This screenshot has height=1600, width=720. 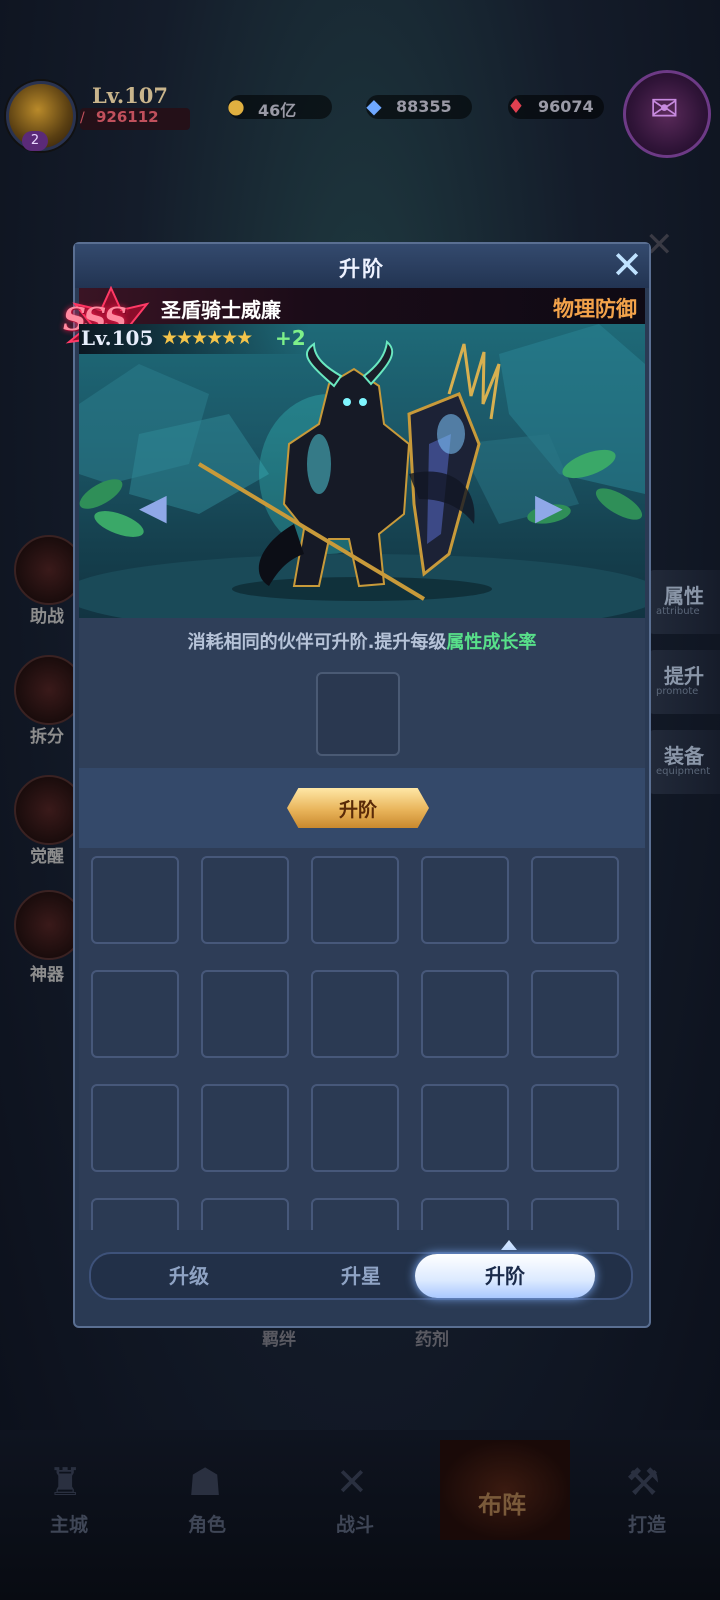 I want to click on bottom-nav: ♜ 主城 ☗ 角色 ✕ 战斗 布阵 ⚒ 打造, so click(x=360, y=1515).